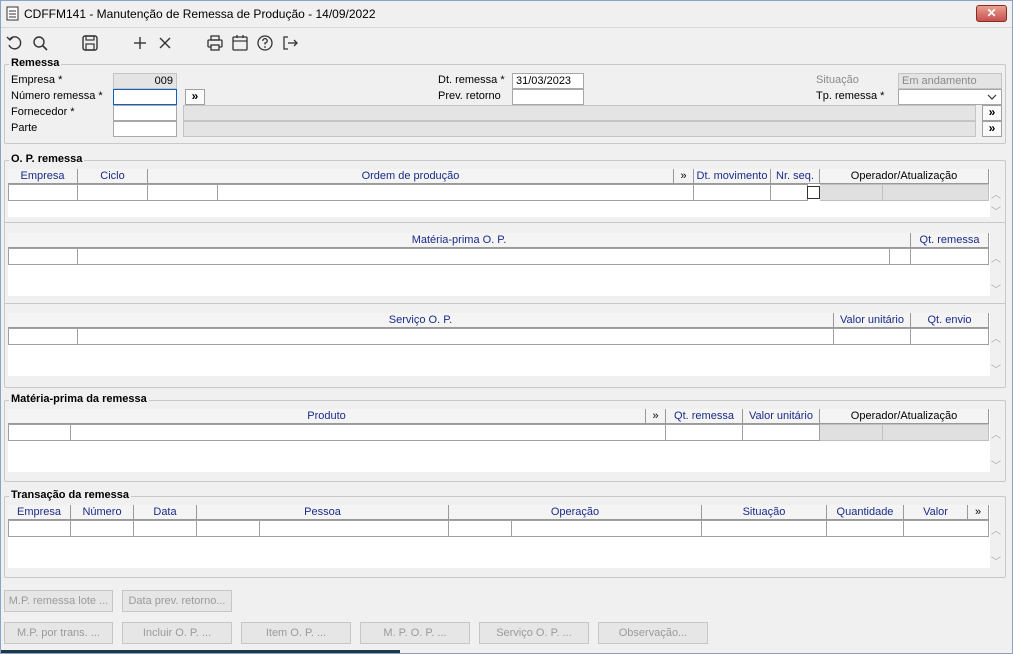 The width and height of the screenshot is (1013, 654). Describe the element at coordinates (290, 43) in the screenshot. I see `exit-icon` at that location.